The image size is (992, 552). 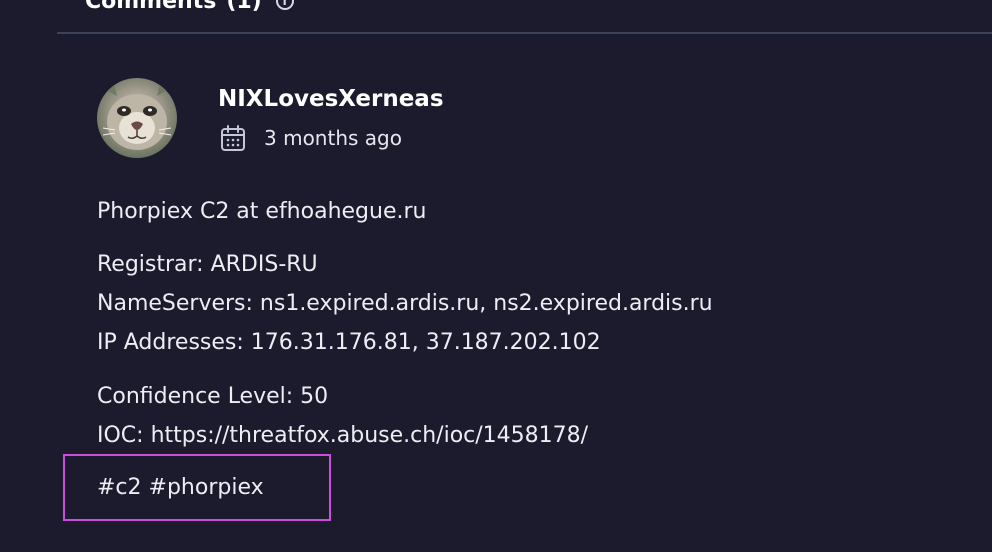 I want to click on comment-author: NIXLovesXerneas, so click(x=331, y=99).